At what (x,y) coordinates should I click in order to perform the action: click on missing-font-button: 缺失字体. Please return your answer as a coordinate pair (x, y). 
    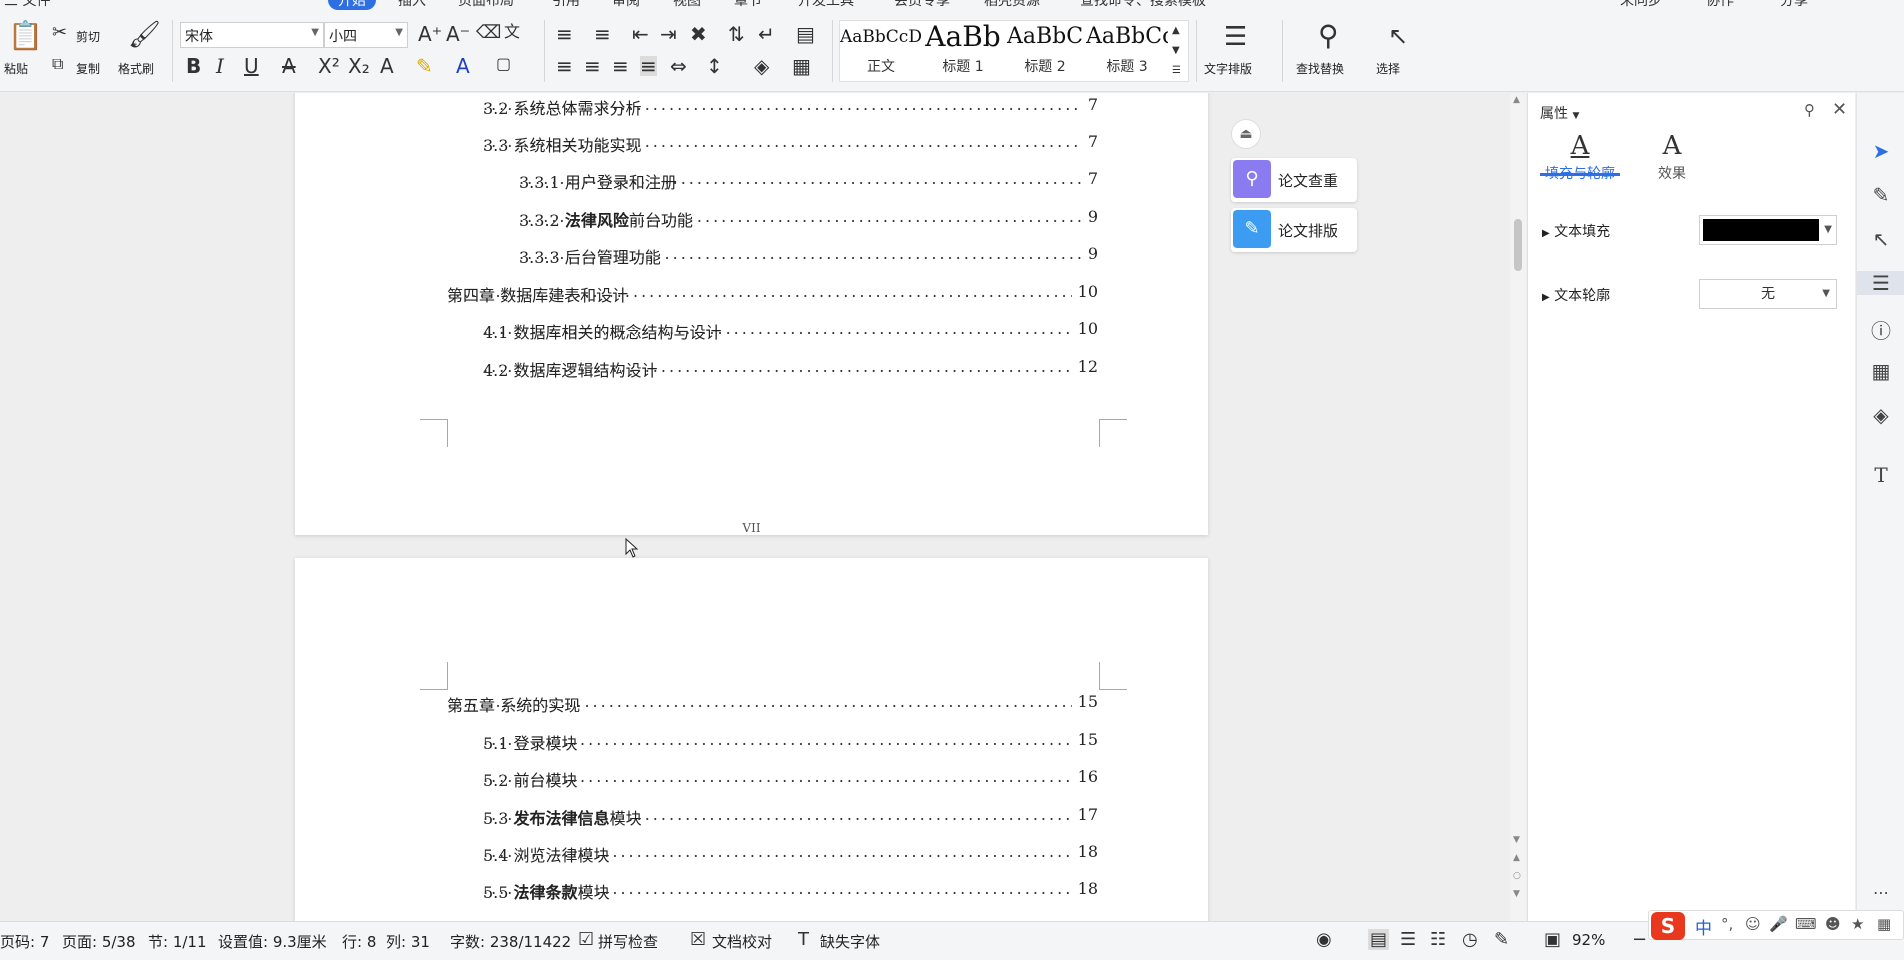
    Looking at the image, I should click on (850, 941).